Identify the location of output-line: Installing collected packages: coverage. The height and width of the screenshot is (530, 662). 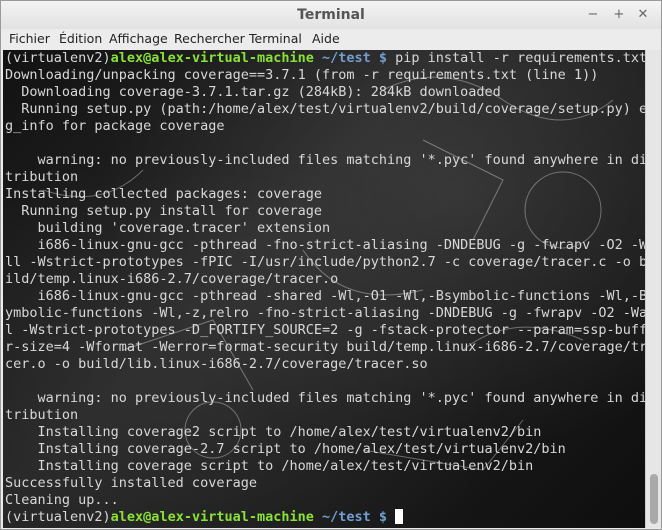
(163, 194).